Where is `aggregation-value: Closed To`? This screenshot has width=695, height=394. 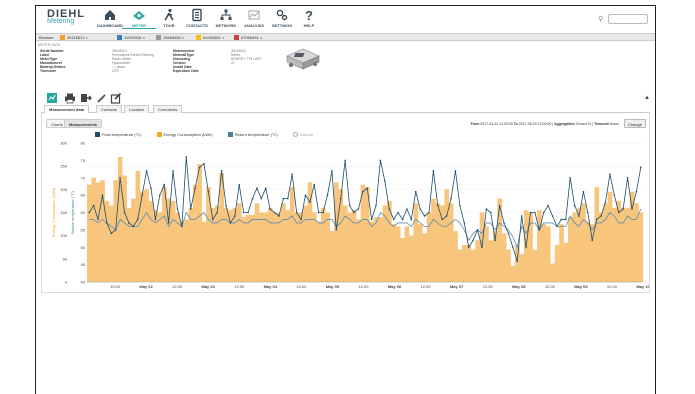
aggregation-value: Closed To is located at coordinates (584, 124).